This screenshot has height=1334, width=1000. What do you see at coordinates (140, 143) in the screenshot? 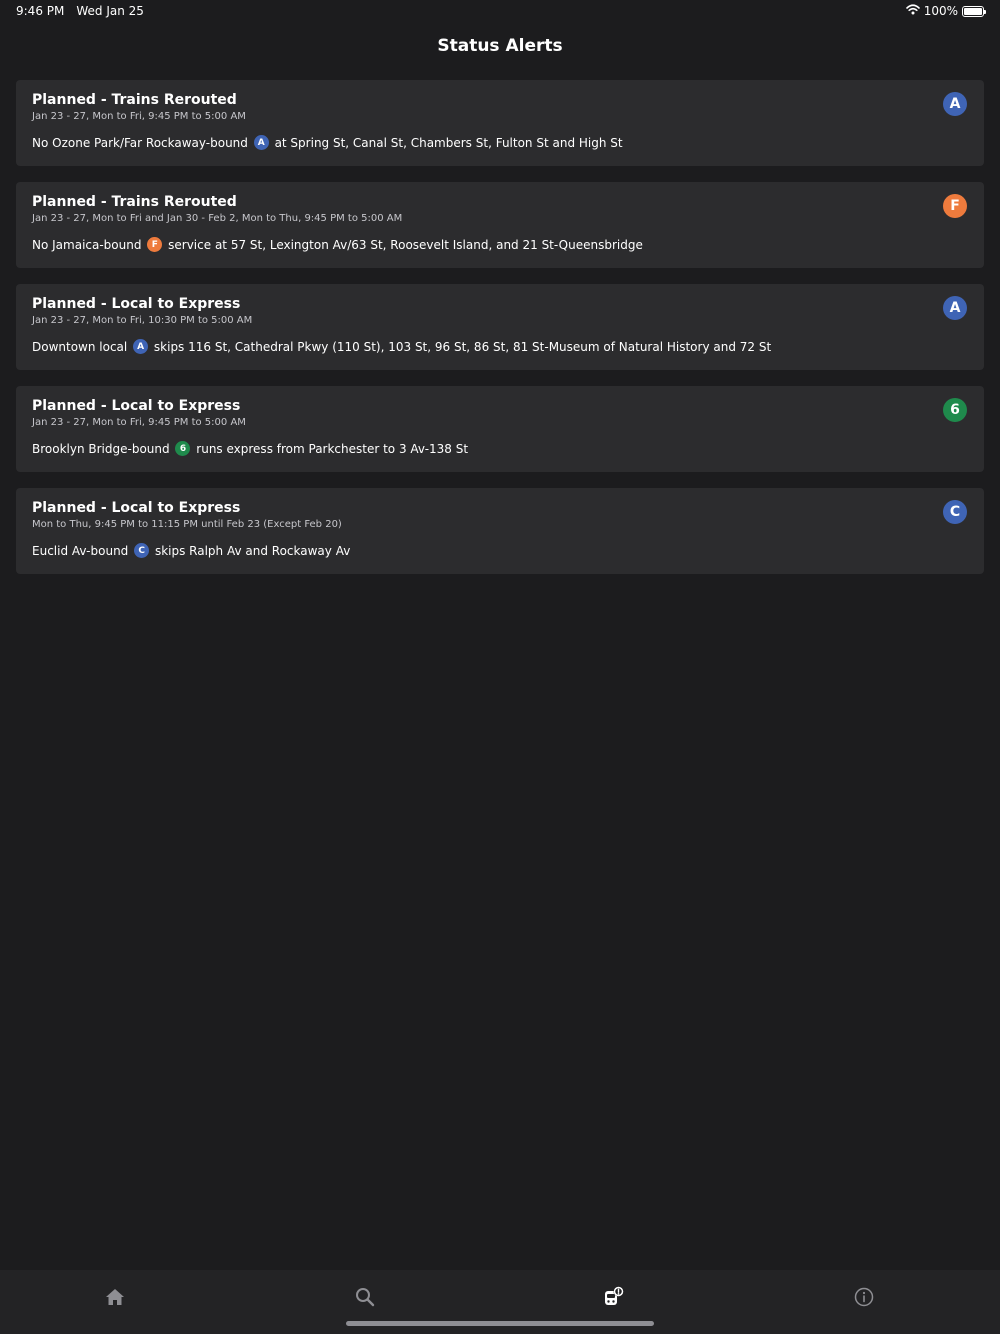
I see `alert-desc-before: No Ozone Park/Far Rockaway-bound` at bounding box center [140, 143].